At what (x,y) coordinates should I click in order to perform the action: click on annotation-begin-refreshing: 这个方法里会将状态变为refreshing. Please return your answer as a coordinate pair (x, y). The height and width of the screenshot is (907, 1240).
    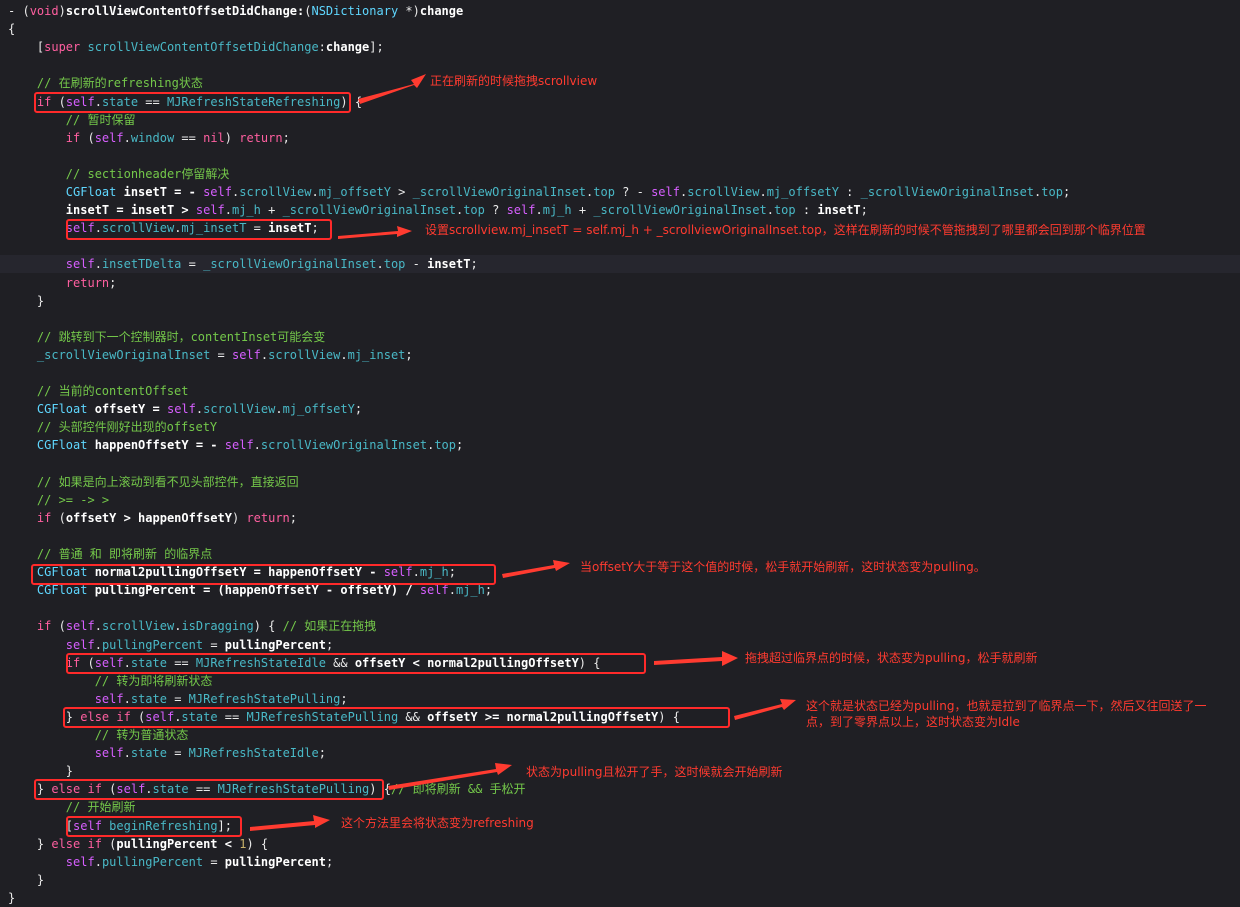
    Looking at the image, I should click on (437, 823).